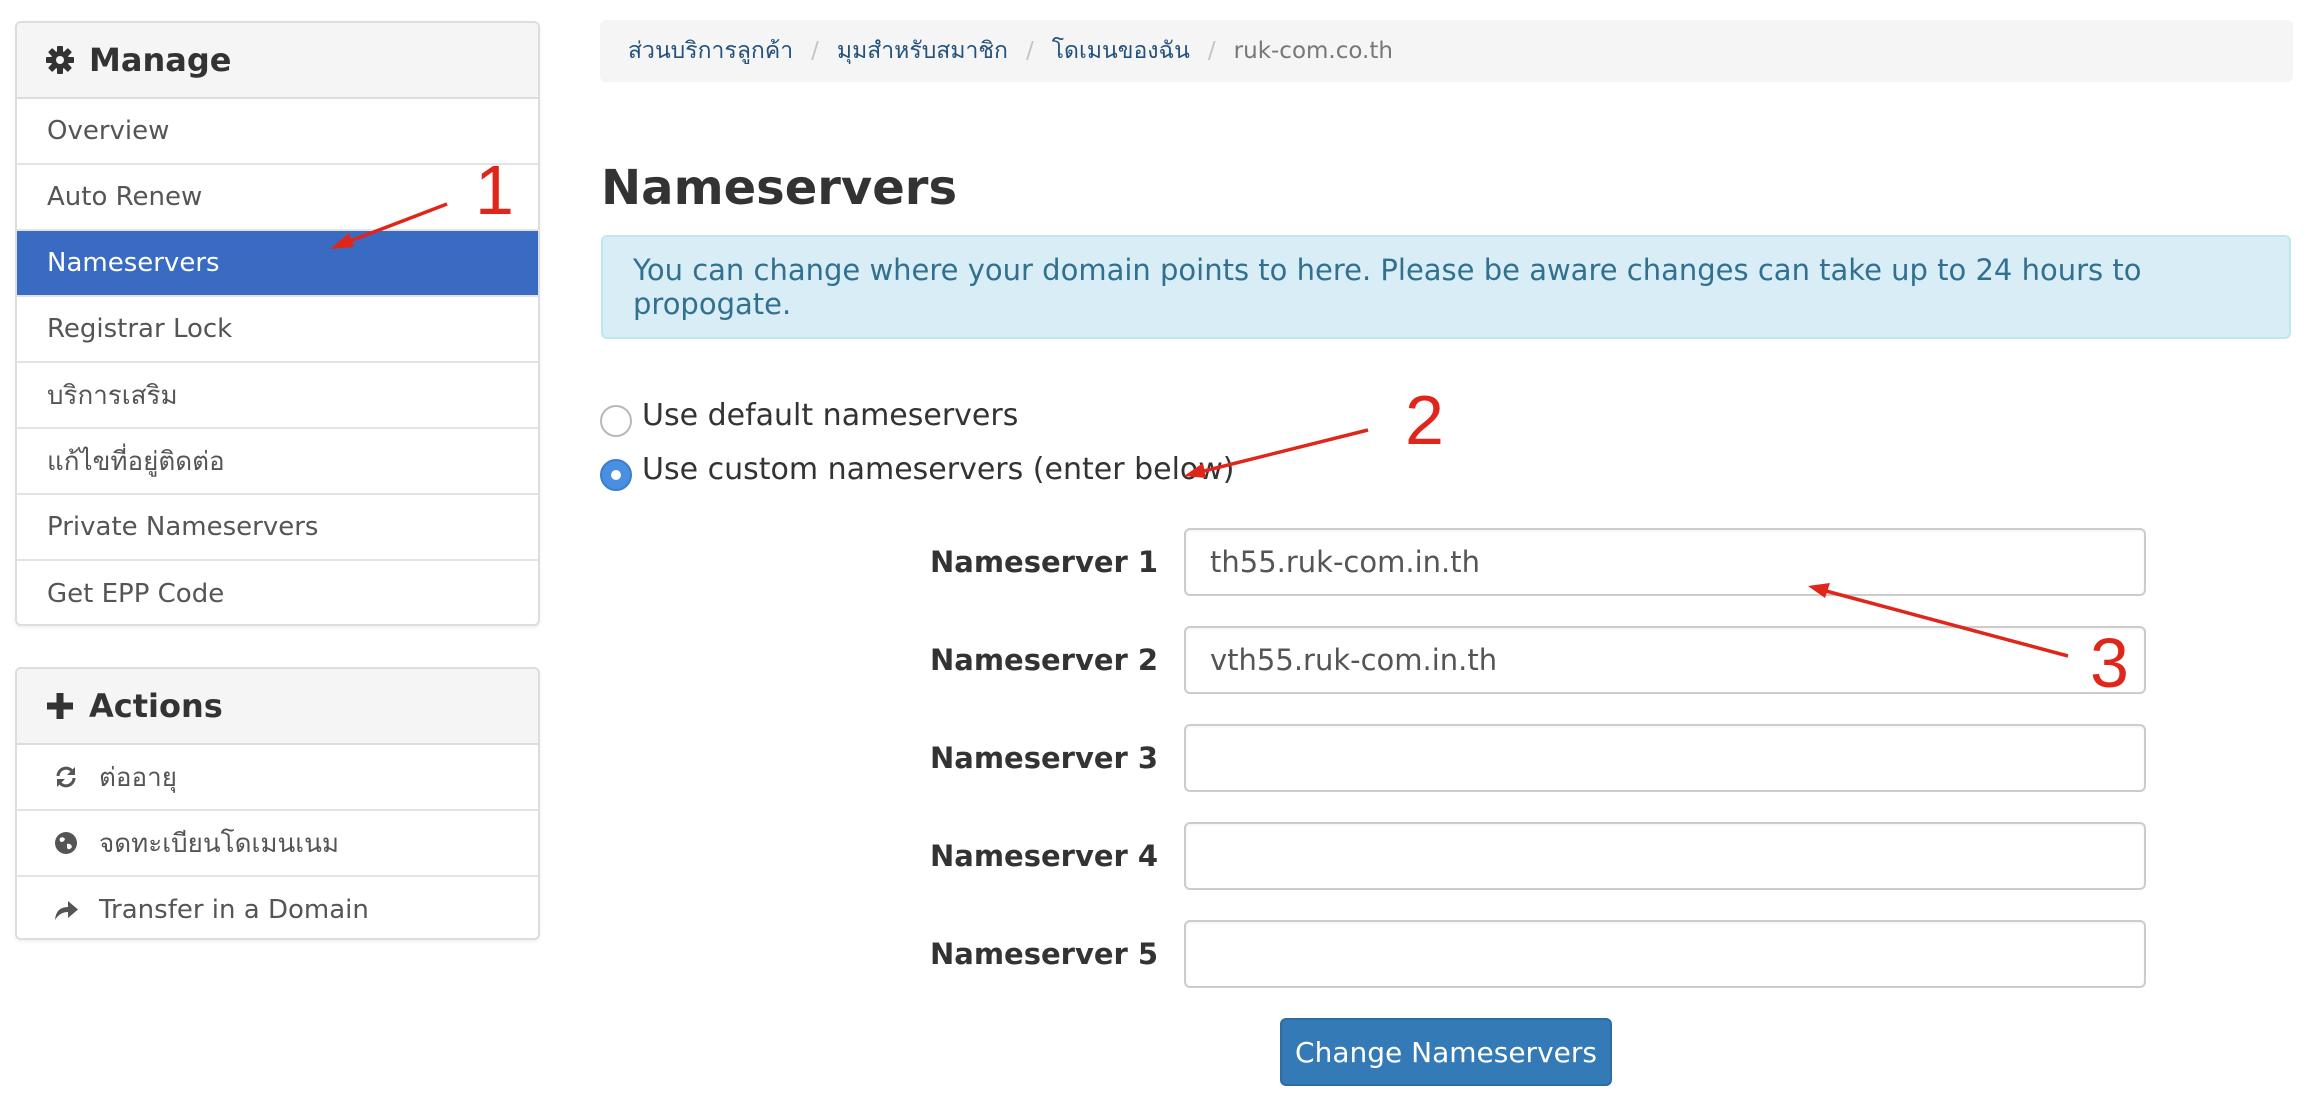 This screenshot has width=2308, height=1112. I want to click on change-nameservers-button: Change Nameservers, so click(1446, 1052).